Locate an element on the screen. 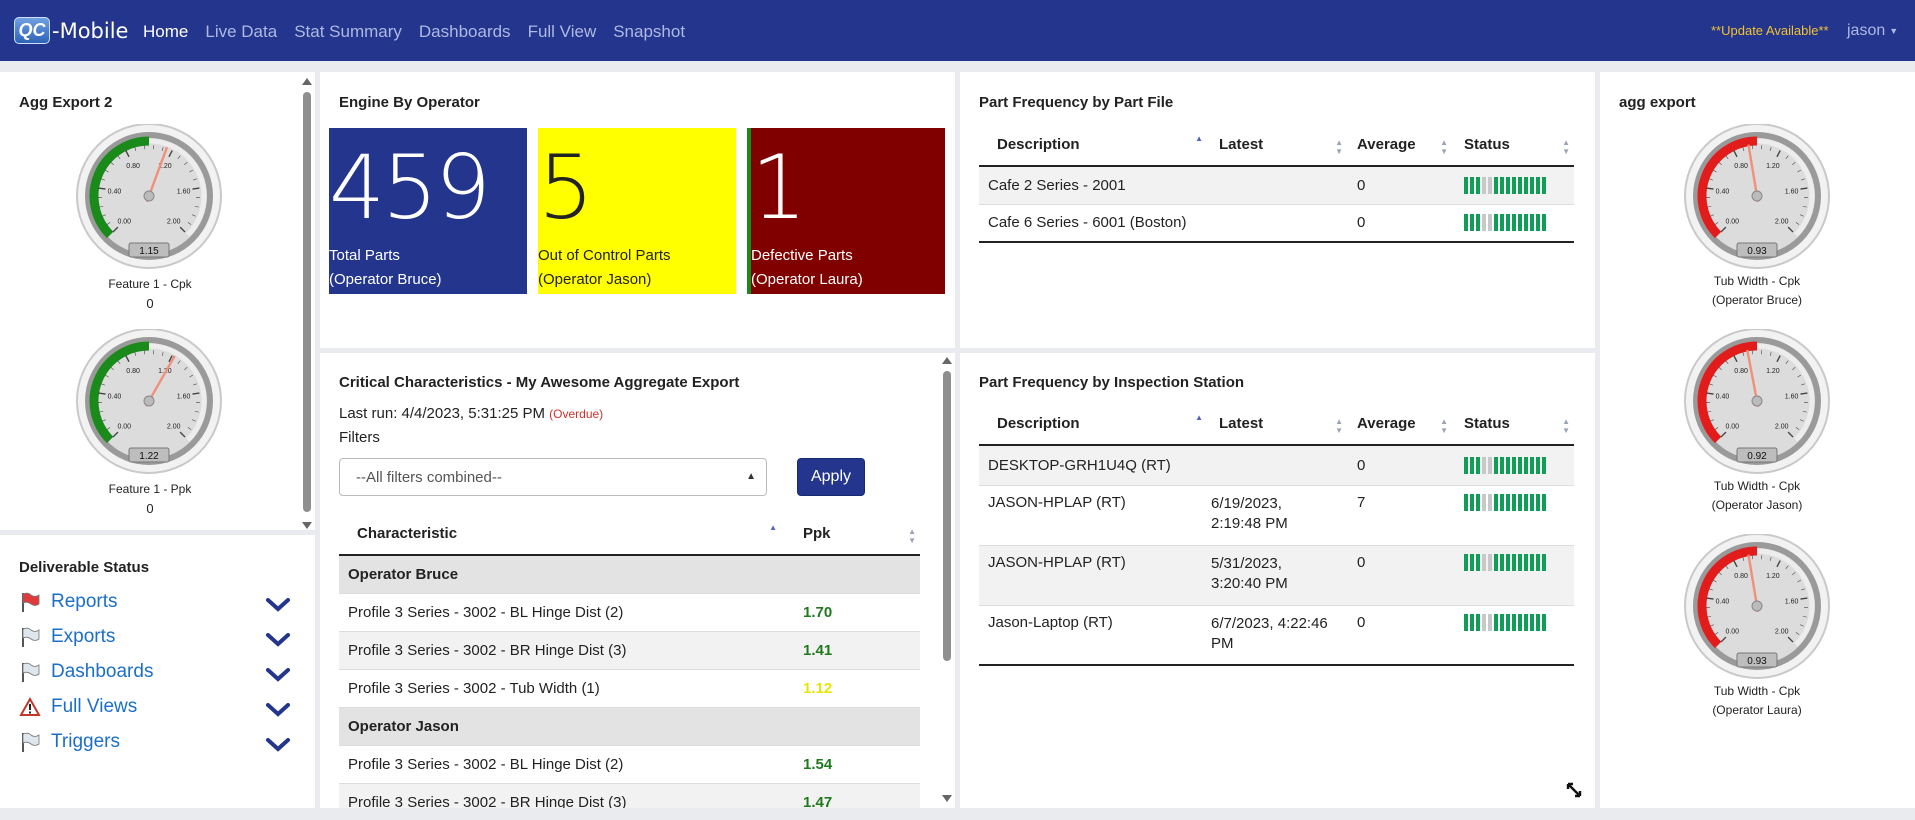  deliverable-full-views: Full Views is located at coordinates (78, 707).